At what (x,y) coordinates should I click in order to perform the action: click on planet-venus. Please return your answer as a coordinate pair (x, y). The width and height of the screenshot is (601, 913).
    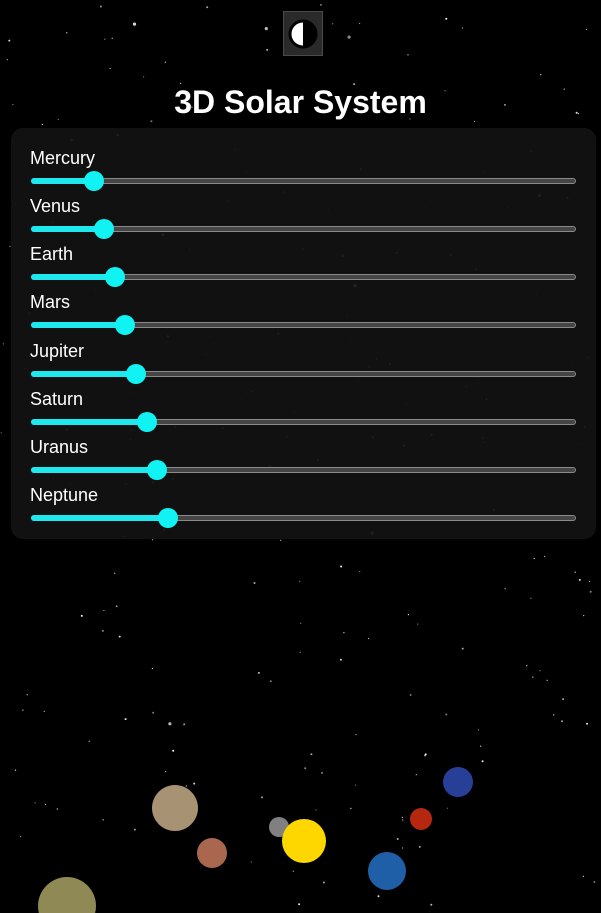
    Looking at the image, I should click on (212, 853).